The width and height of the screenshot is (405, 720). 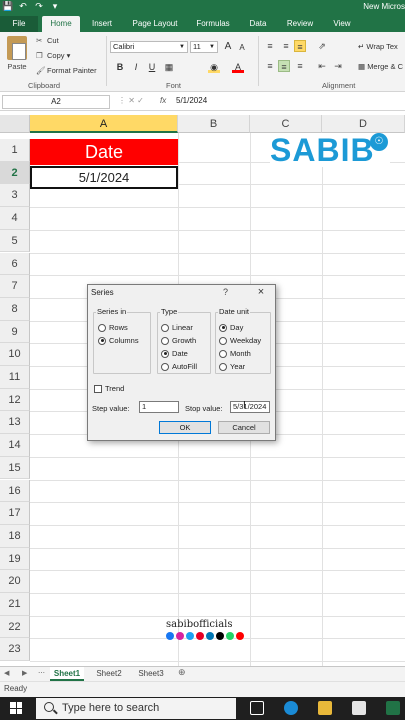 What do you see at coordinates (261, 292) in the screenshot?
I see `close-button: ×` at bounding box center [261, 292].